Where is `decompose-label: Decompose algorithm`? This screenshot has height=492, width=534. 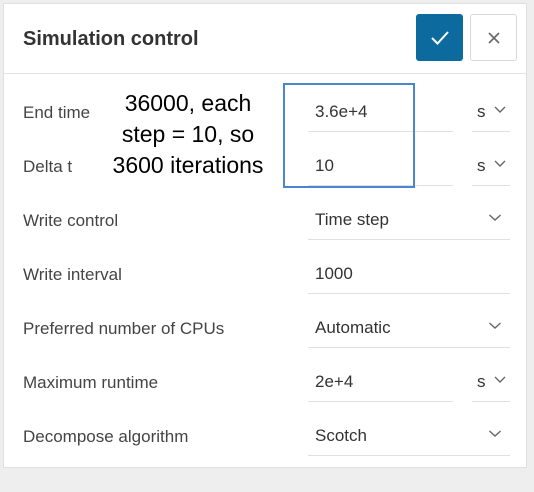 decompose-label: Decompose algorithm is located at coordinates (106, 436).